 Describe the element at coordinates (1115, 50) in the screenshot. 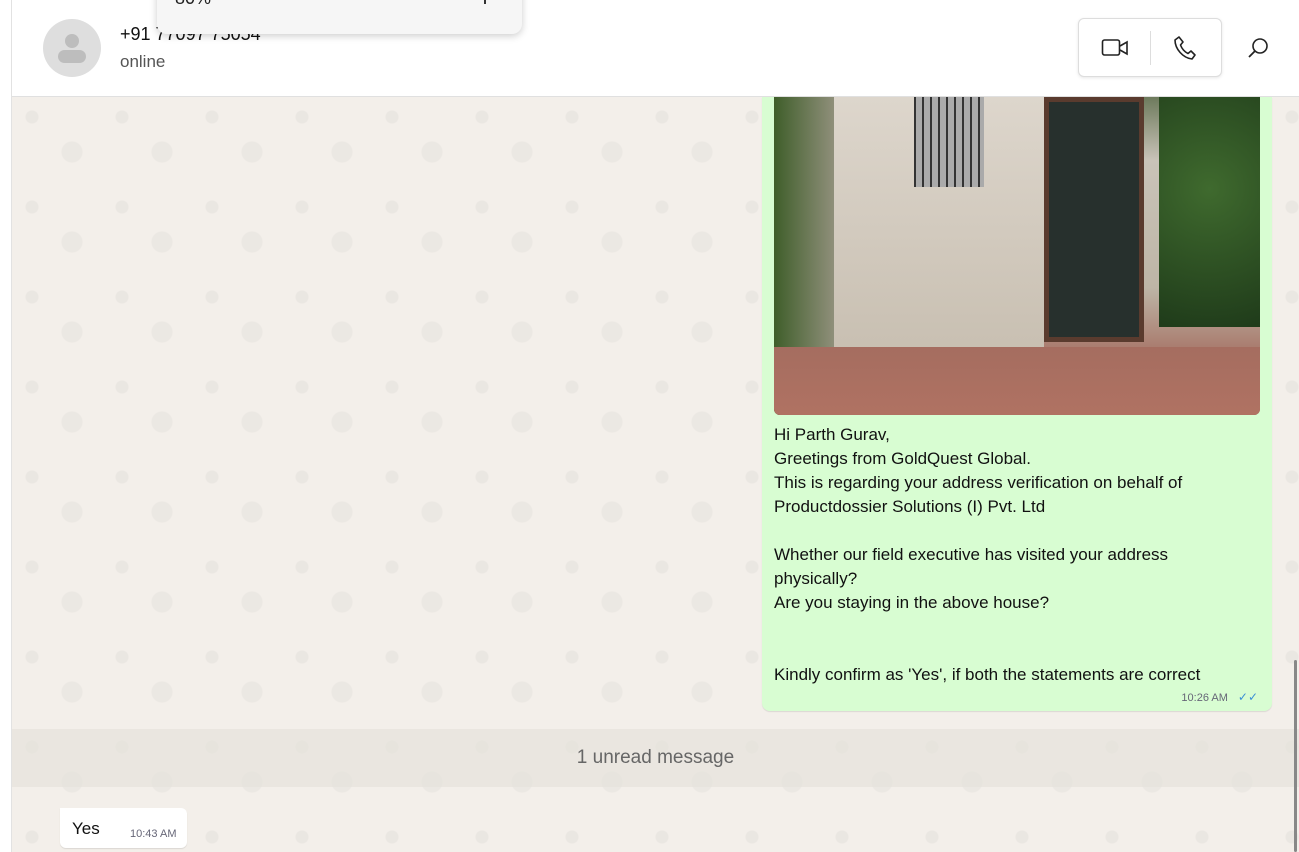

I see `video-camera-icon` at that location.